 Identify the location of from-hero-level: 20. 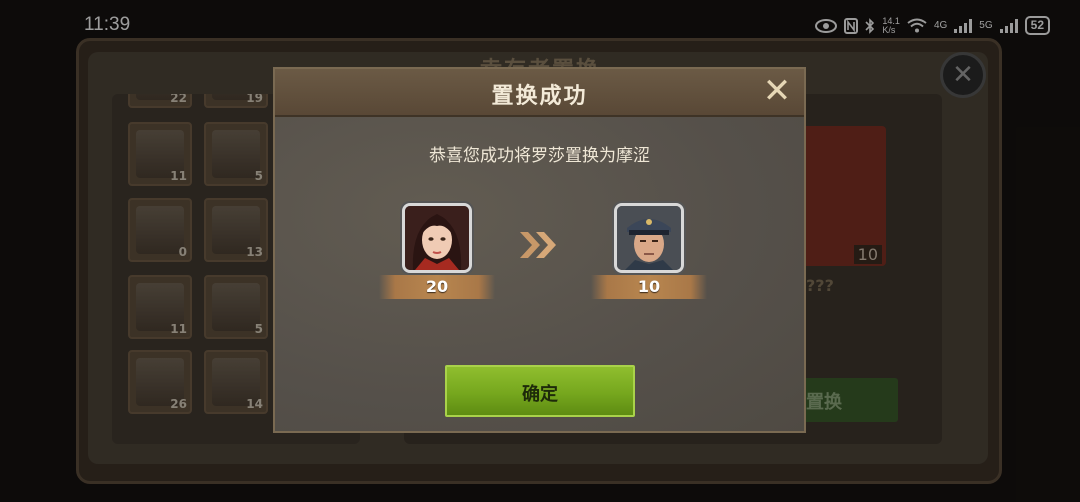
(437, 286).